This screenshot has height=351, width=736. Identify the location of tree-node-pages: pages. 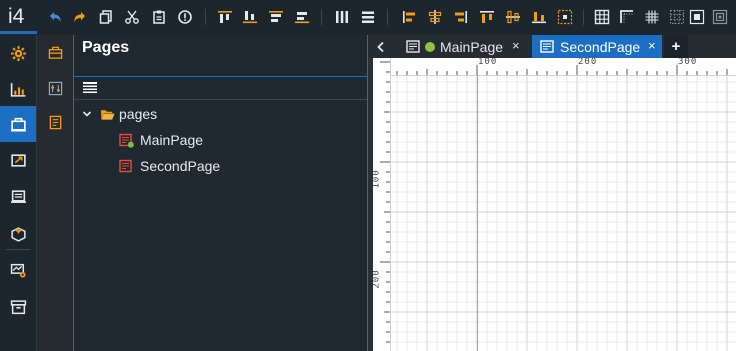
(119, 114).